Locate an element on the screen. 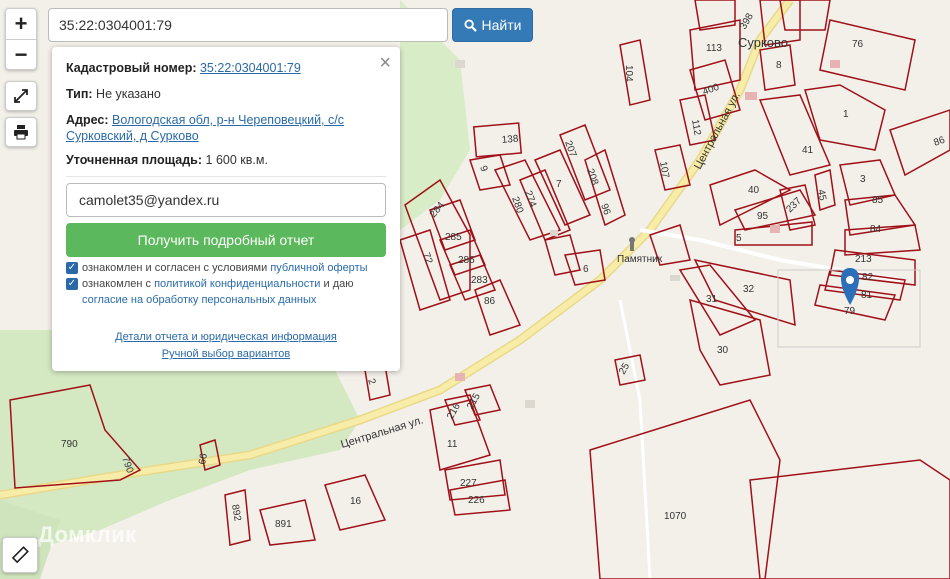 This screenshot has width=950, height=579. cadastral-row: Кадастровый номер: 35:22:0304001:79 is located at coordinates (183, 68).